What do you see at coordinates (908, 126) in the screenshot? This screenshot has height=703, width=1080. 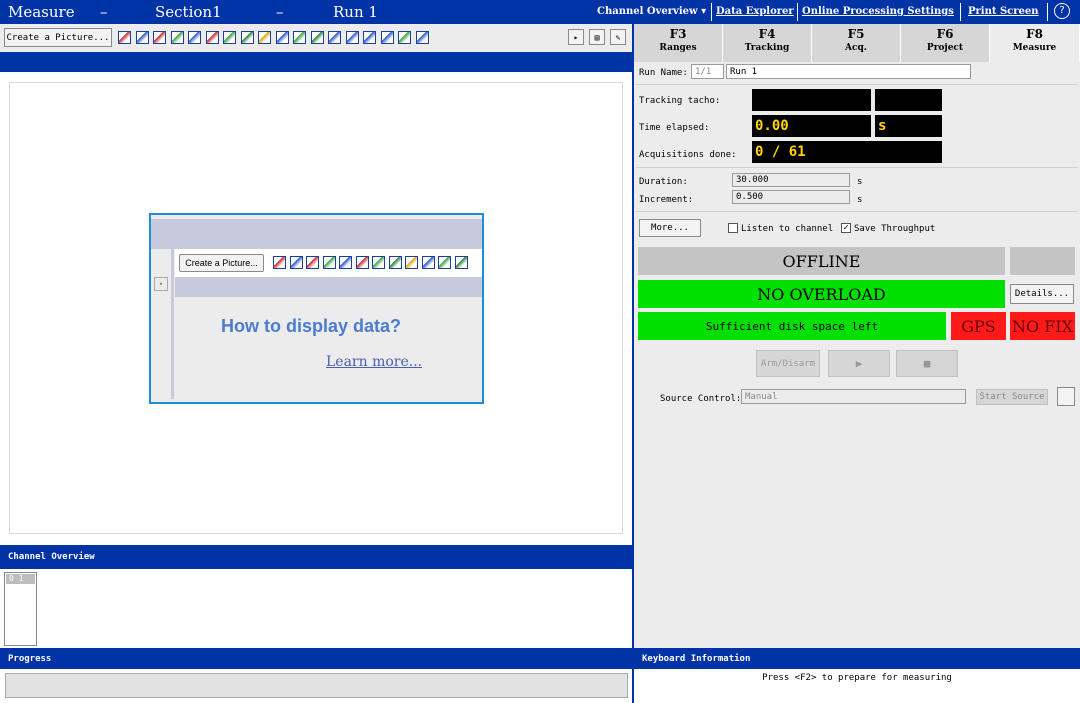 I see `time-elapsed-unit: s` at bounding box center [908, 126].